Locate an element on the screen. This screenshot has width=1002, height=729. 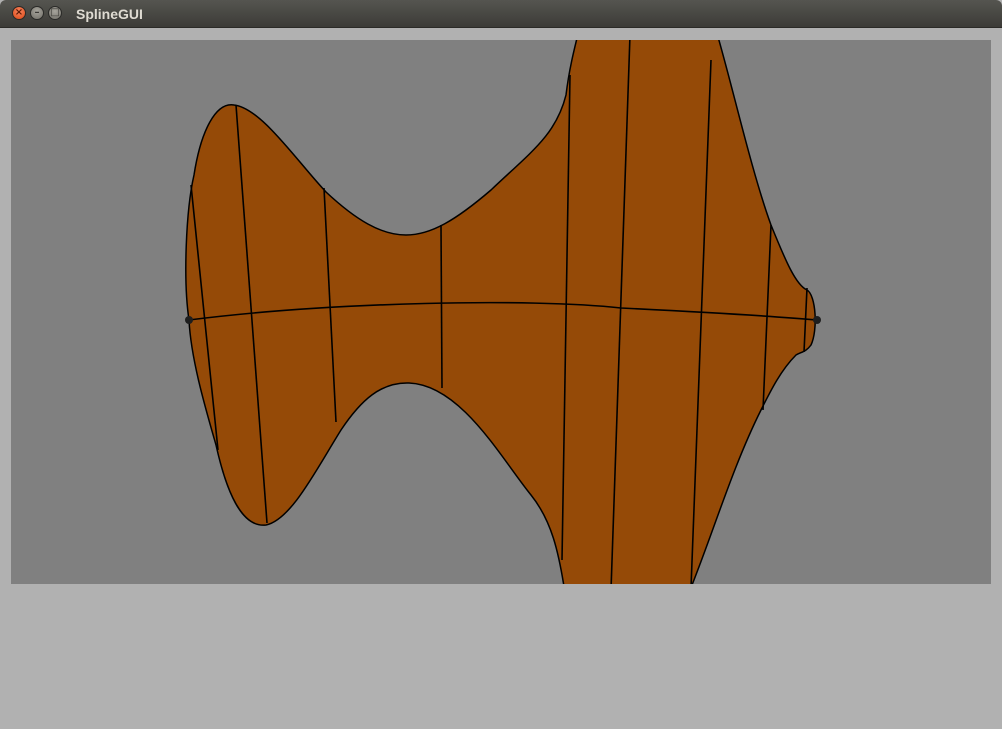
cross-section-line is located at coordinates (441, 306).